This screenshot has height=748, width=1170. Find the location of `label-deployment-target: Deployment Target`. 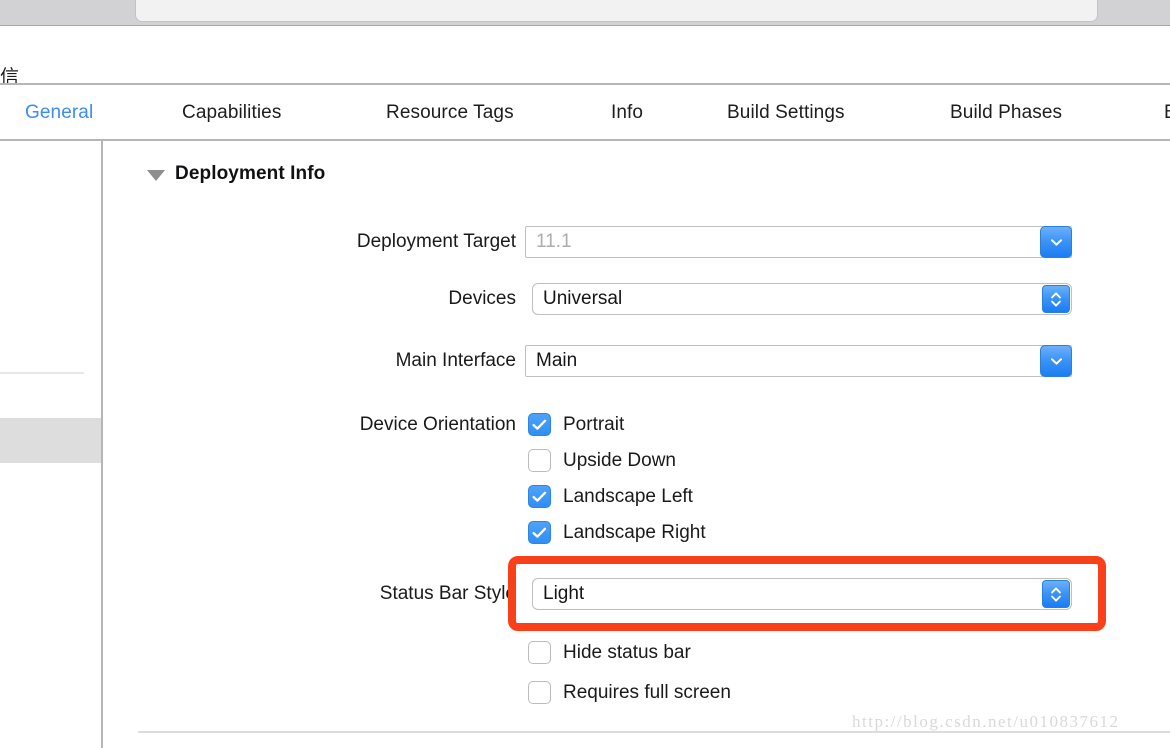

label-deployment-target: Deployment Target is located at coordinates (436, 241).